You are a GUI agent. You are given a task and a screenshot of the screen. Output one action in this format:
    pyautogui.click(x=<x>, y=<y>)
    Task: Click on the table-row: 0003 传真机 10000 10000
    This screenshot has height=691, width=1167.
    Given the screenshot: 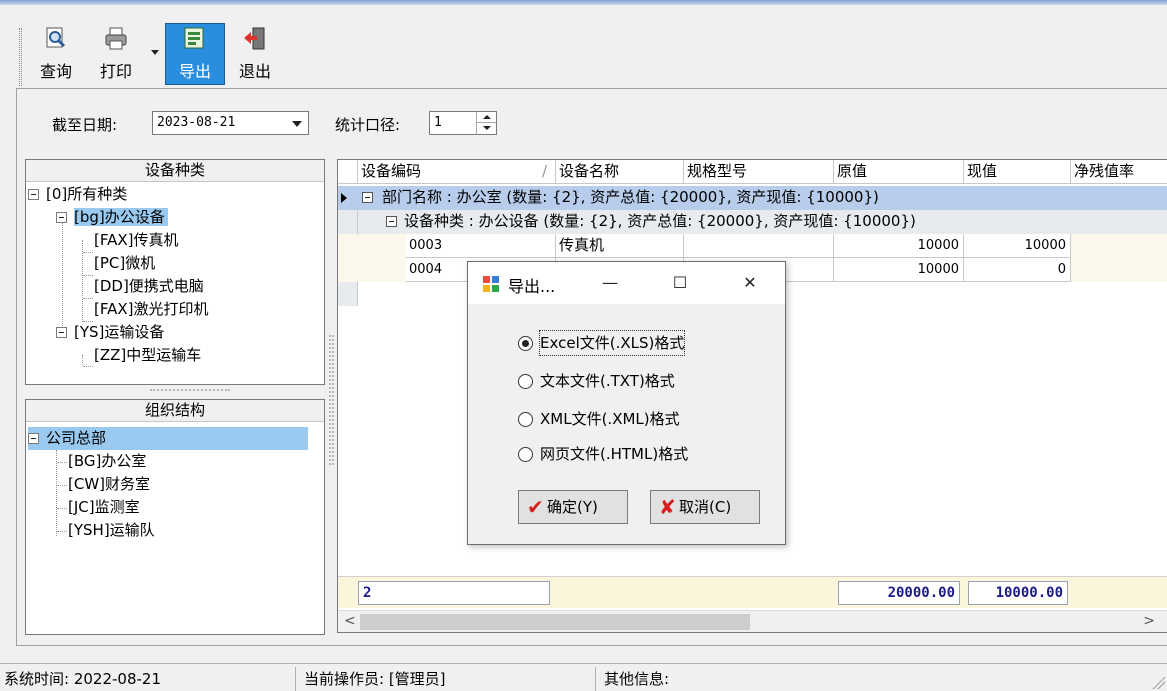 What is the action you would take?
    pyautogui.click(x=752, y=246)
    